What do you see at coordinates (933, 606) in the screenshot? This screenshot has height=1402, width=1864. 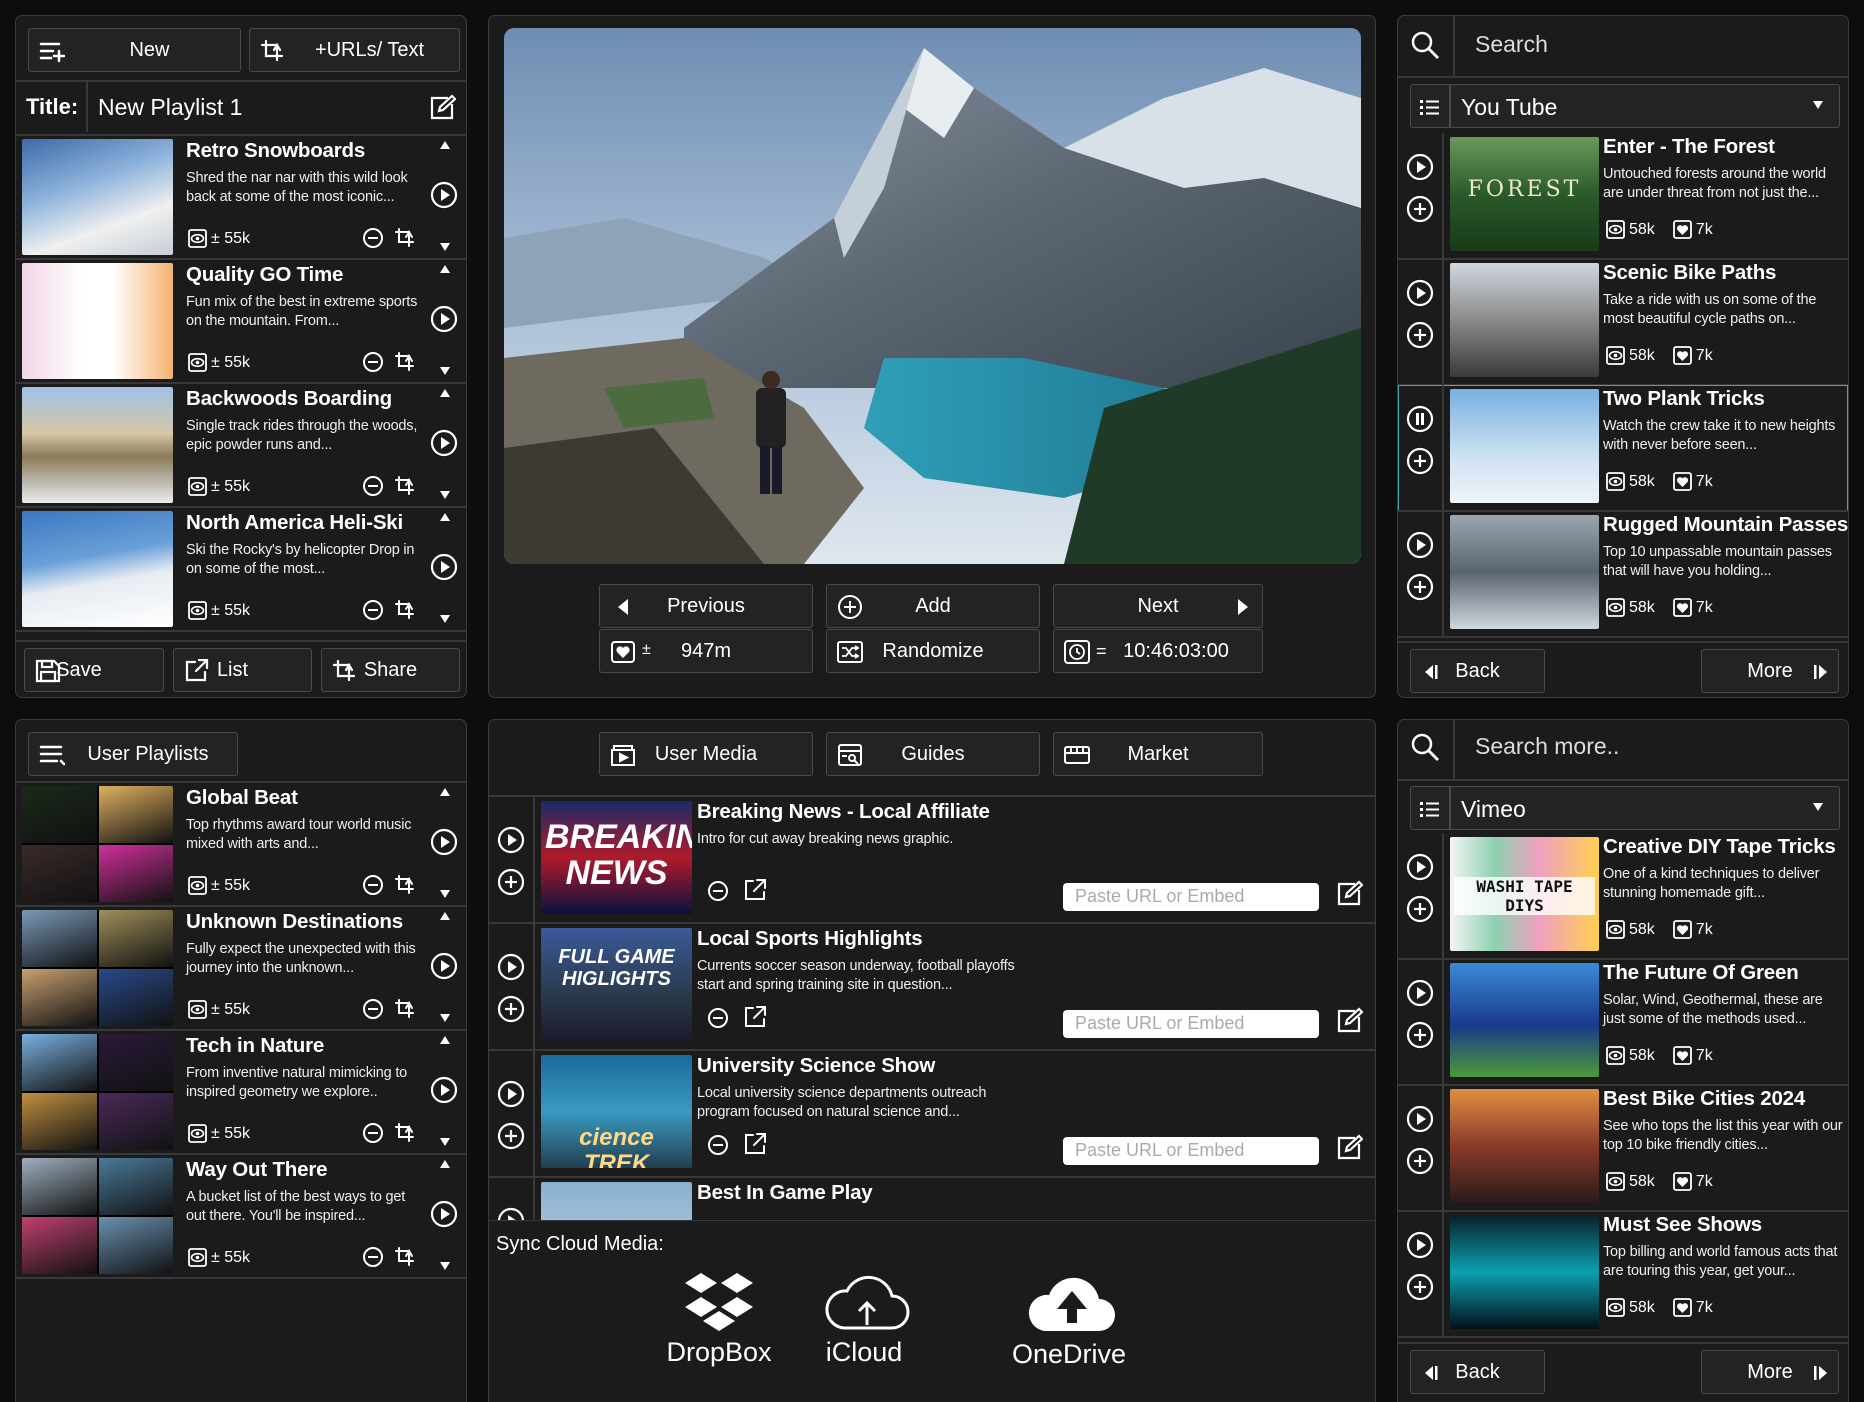 I see `add-button: Add` at bounding box center [933, 606].